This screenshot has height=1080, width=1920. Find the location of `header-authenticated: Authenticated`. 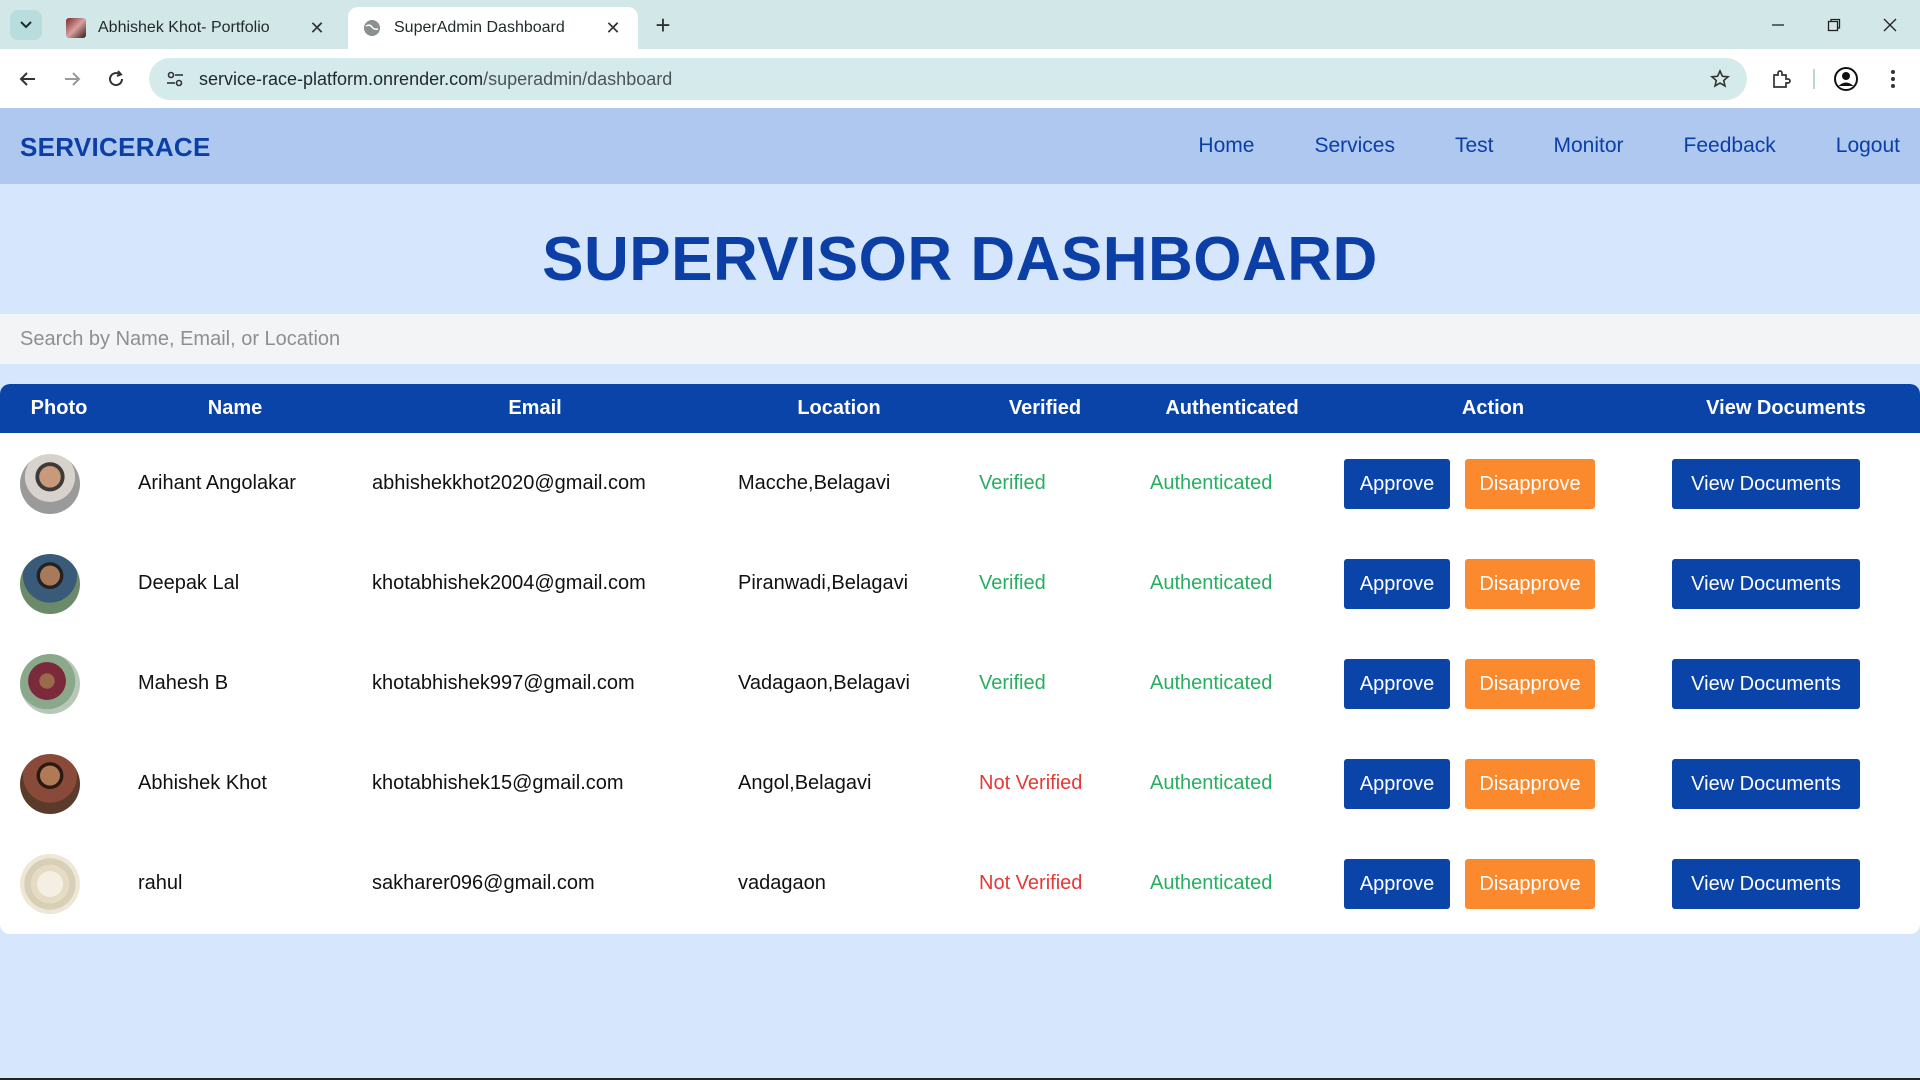

header-authenticated: Authenticated is located at coordinates (1232, 408).